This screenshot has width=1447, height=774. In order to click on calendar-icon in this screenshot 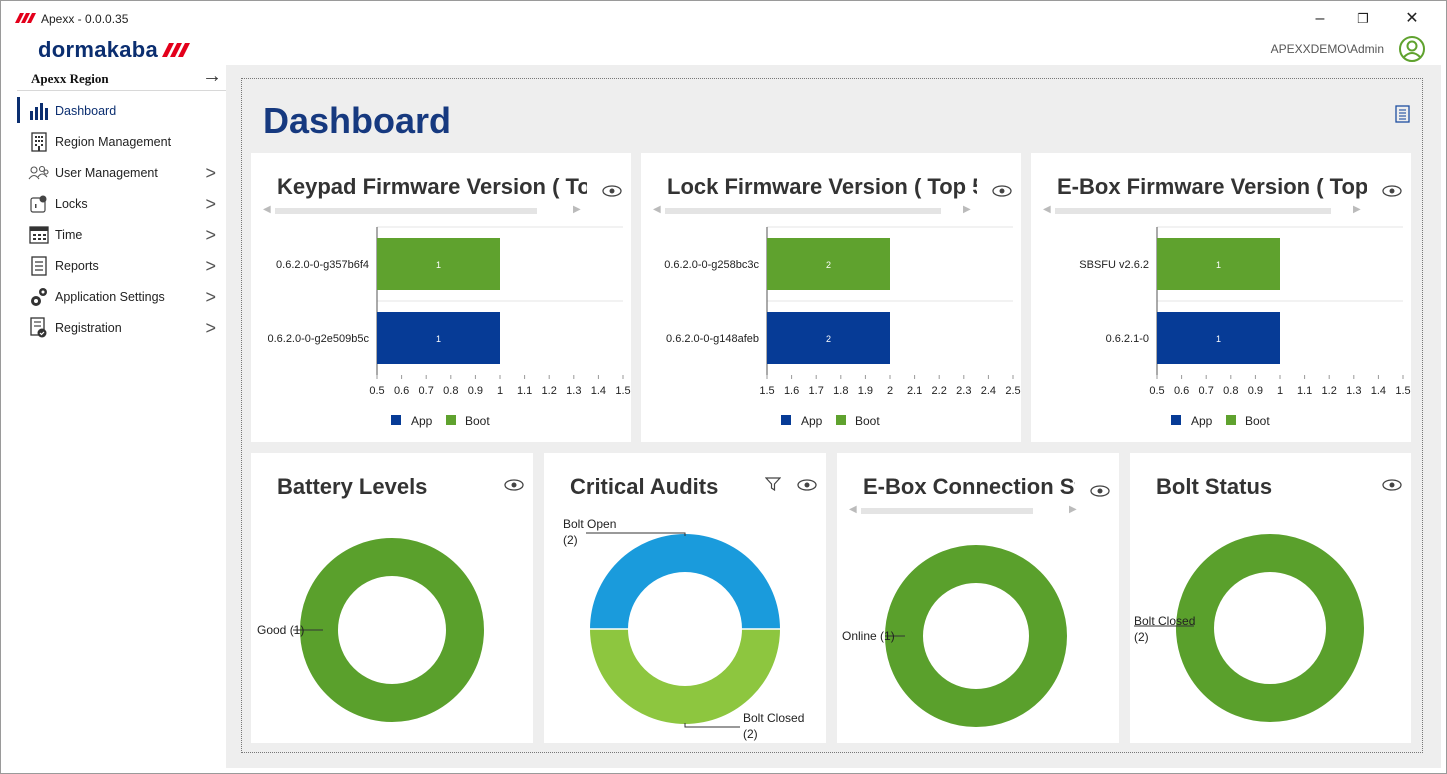, I will do `click(39, 235)`.